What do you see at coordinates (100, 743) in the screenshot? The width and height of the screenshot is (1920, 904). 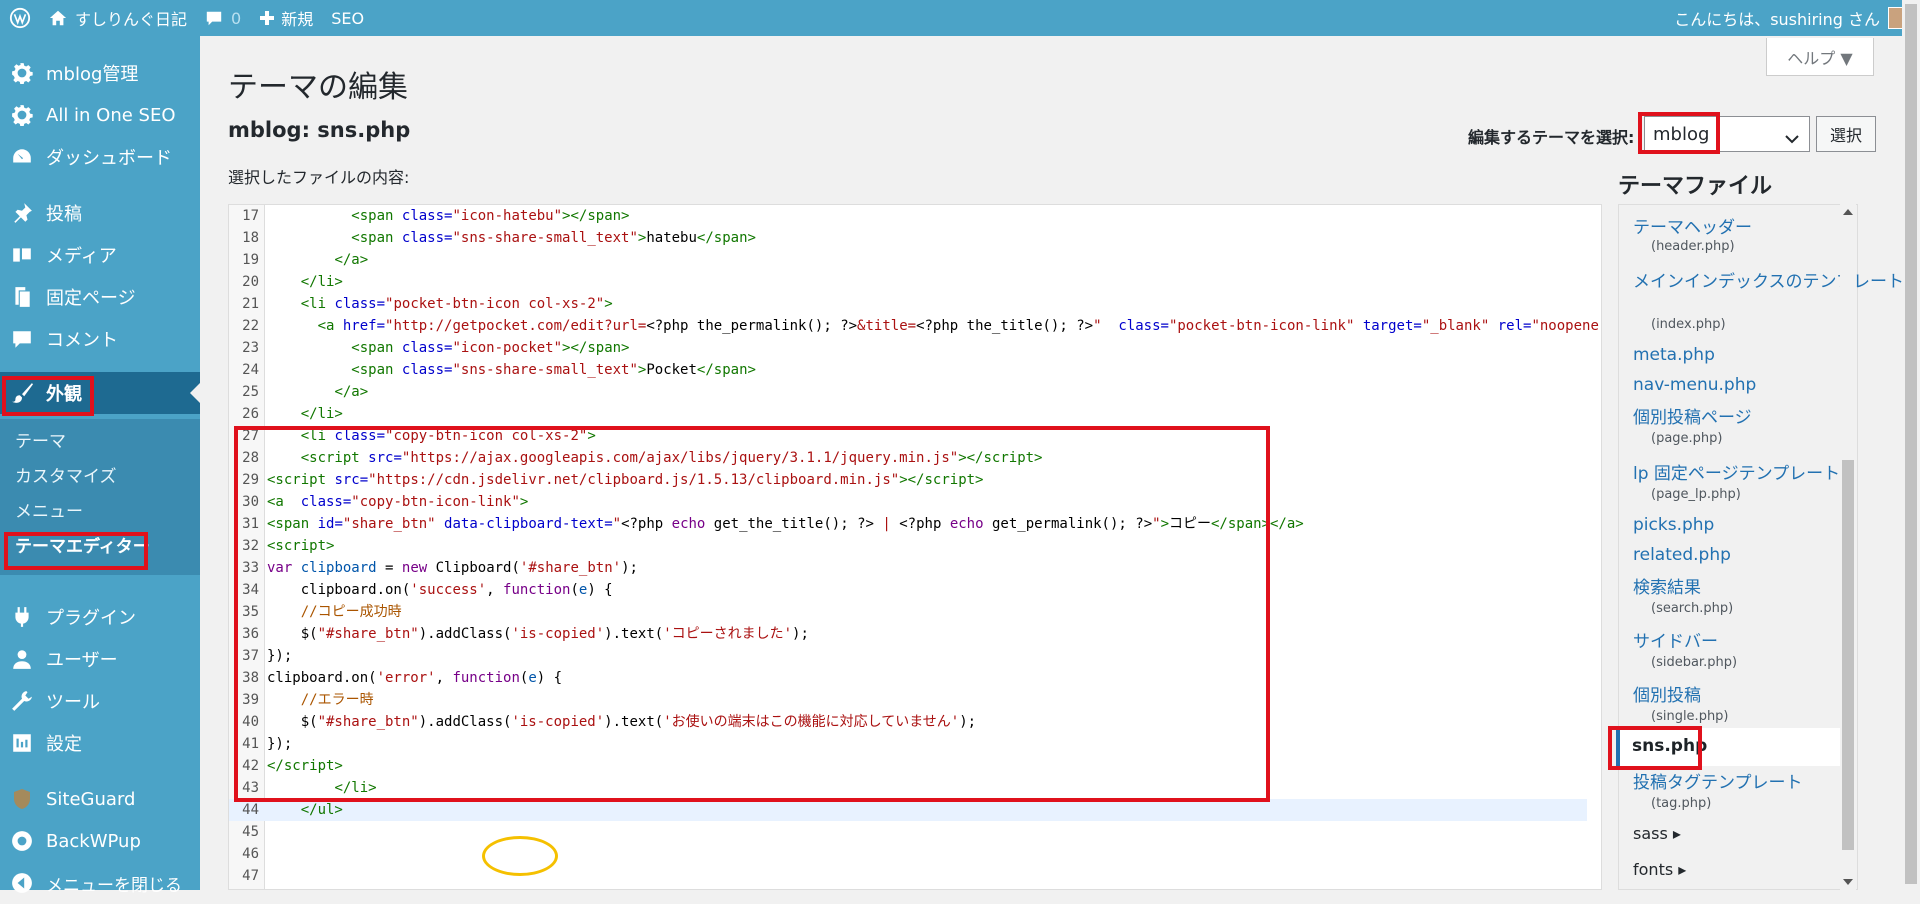 I see `sidebar-item-settings: 設定` at bounding box center [100, 743].